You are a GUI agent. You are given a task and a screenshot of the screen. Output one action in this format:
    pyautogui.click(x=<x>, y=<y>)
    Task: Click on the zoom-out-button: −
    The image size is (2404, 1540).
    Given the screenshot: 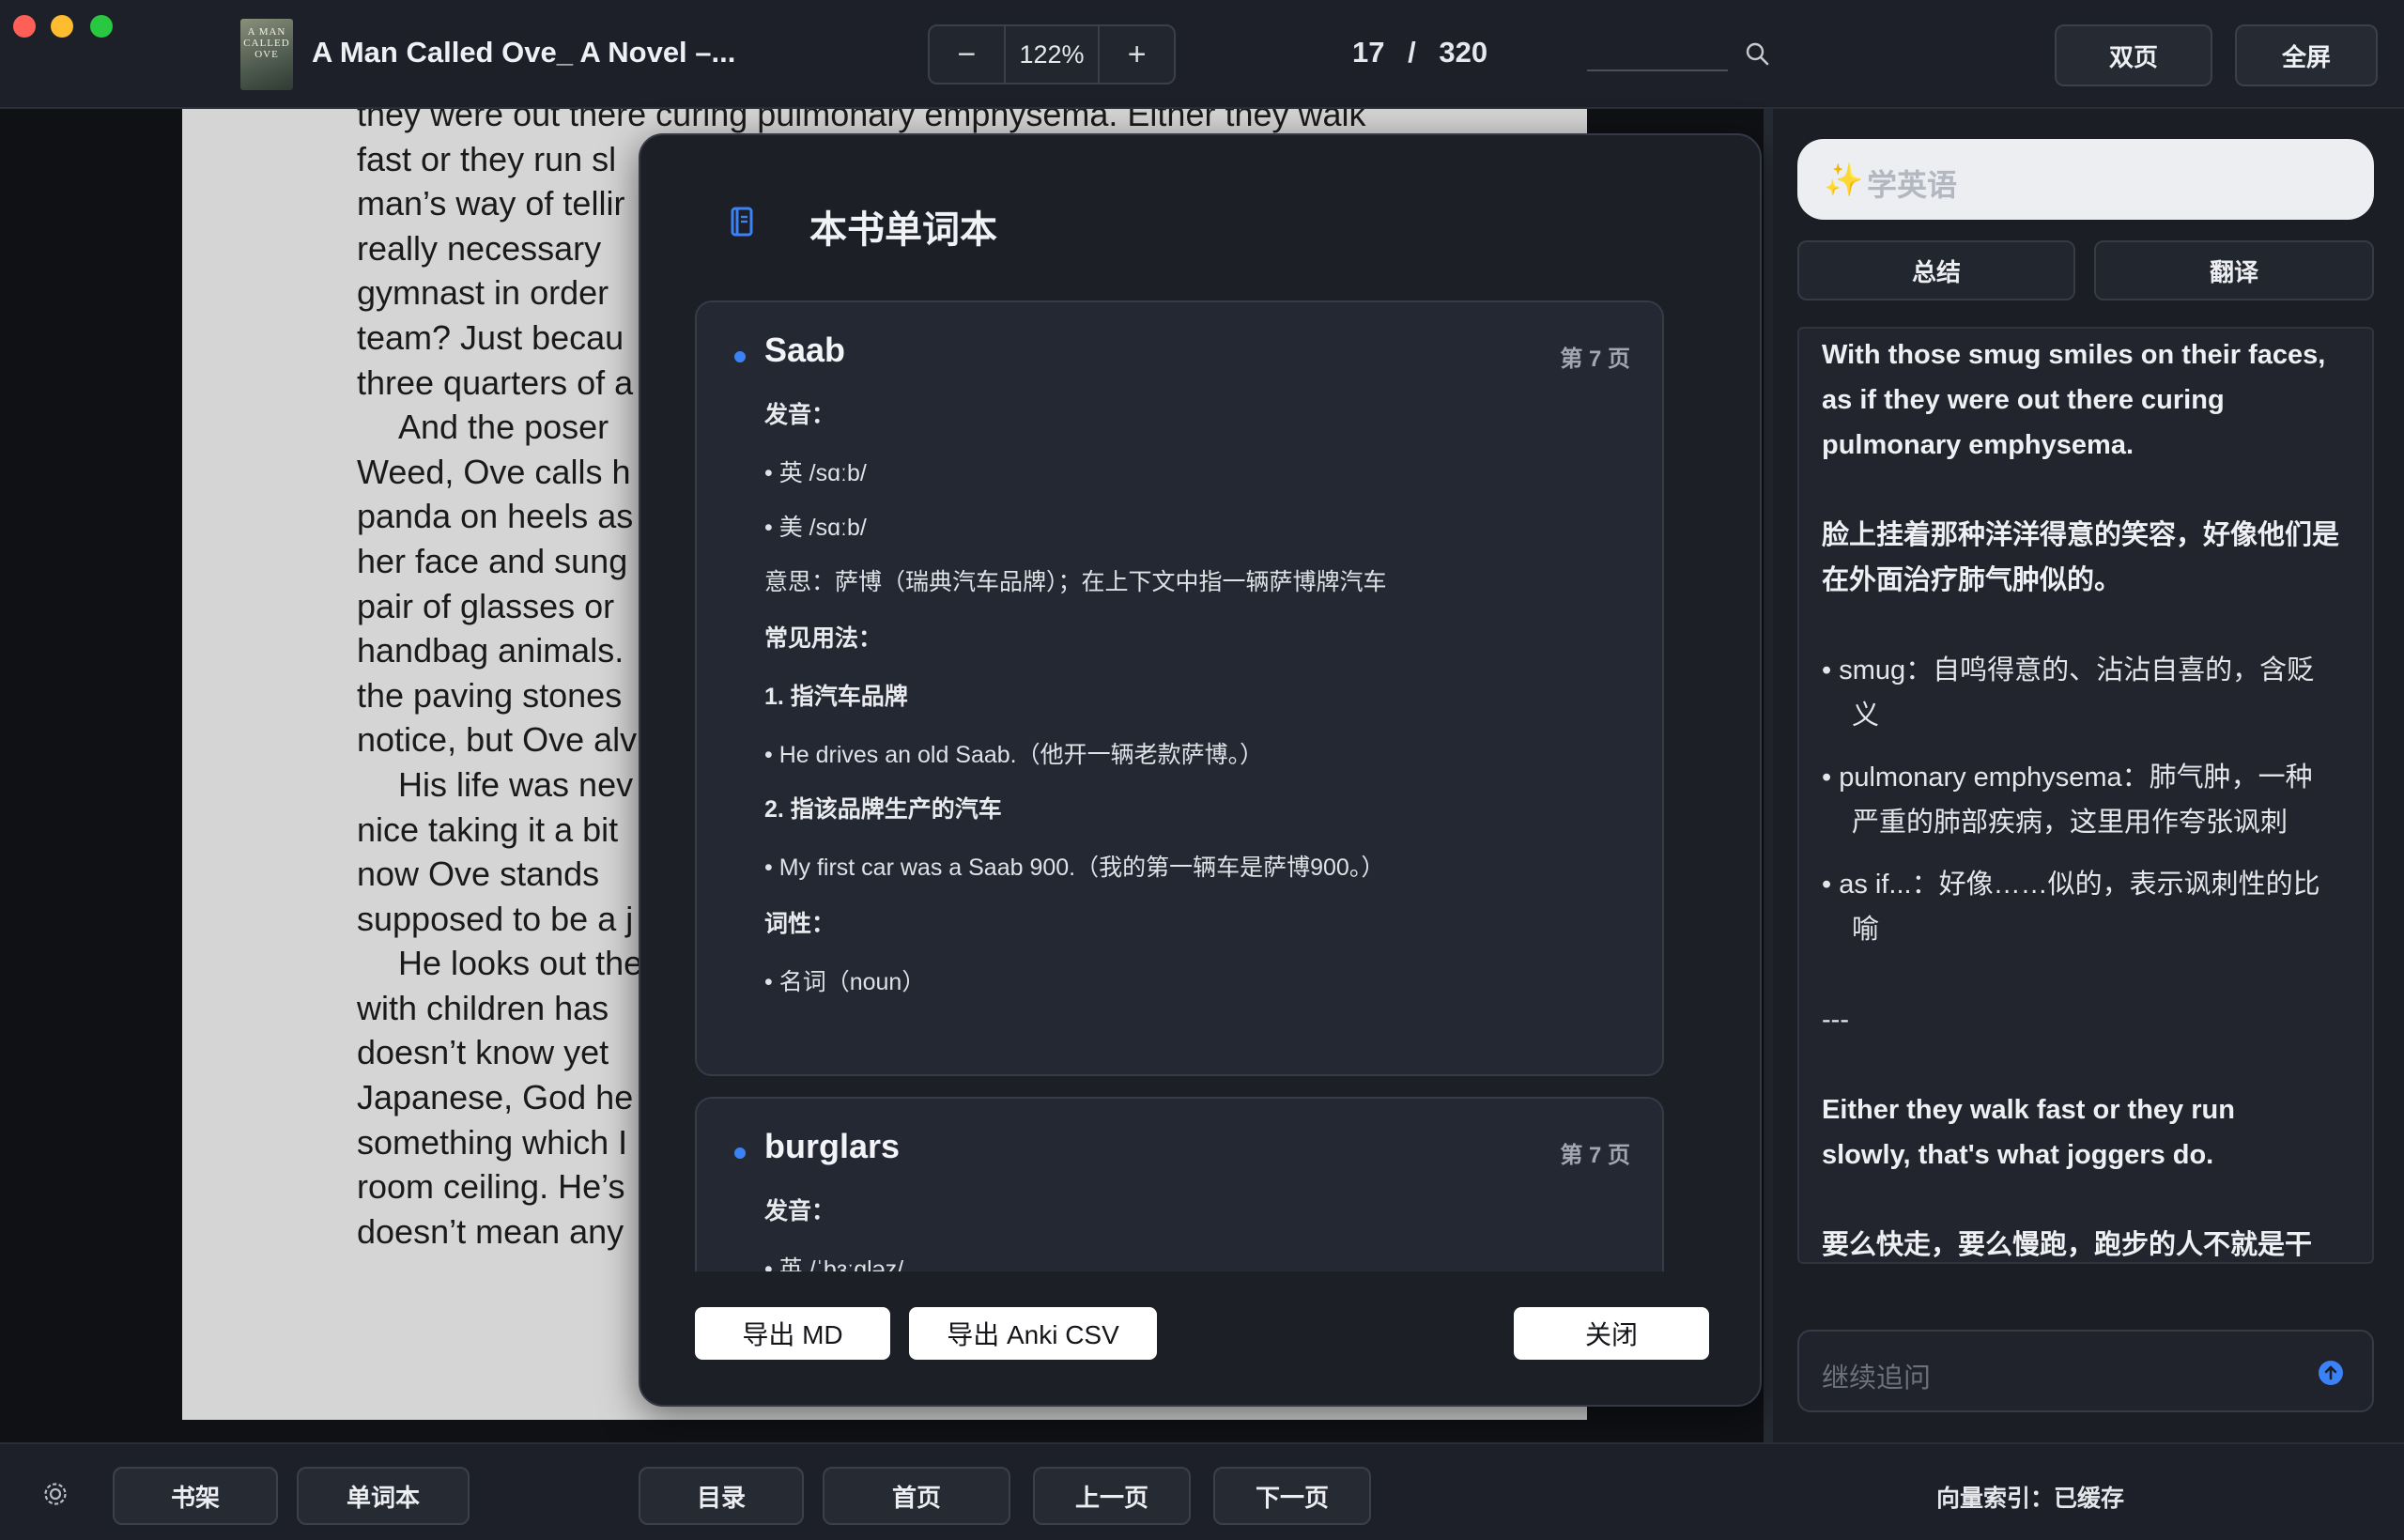 What is the action you would take?
    pyautogui.click(x=967, y=54)
    